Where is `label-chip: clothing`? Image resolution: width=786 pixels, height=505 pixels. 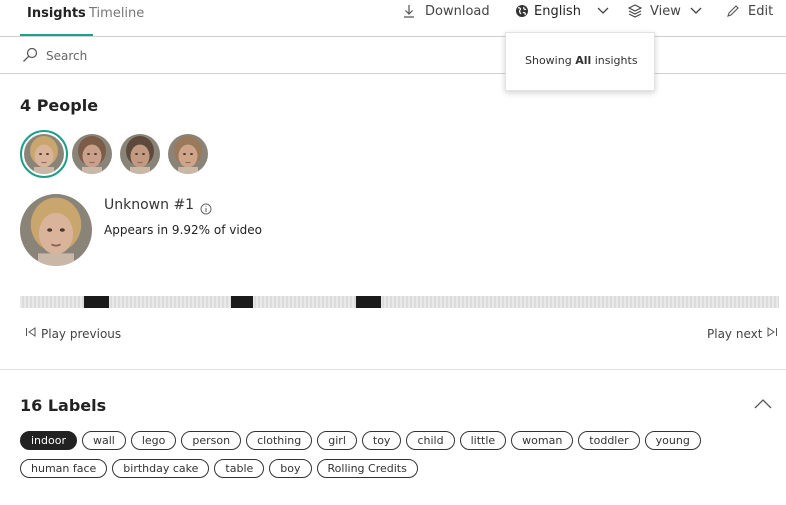 label-chip: clothing is located at coordinates (279, 440).